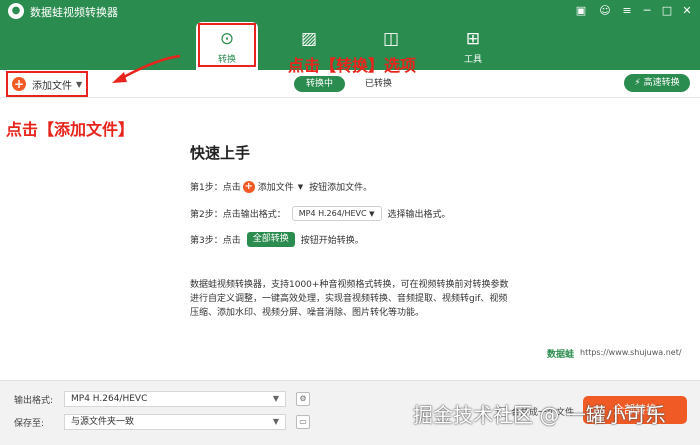  Describe the element at coordinates (605, 11) in the screenshot. I see `user-icon: ☺` at that location.